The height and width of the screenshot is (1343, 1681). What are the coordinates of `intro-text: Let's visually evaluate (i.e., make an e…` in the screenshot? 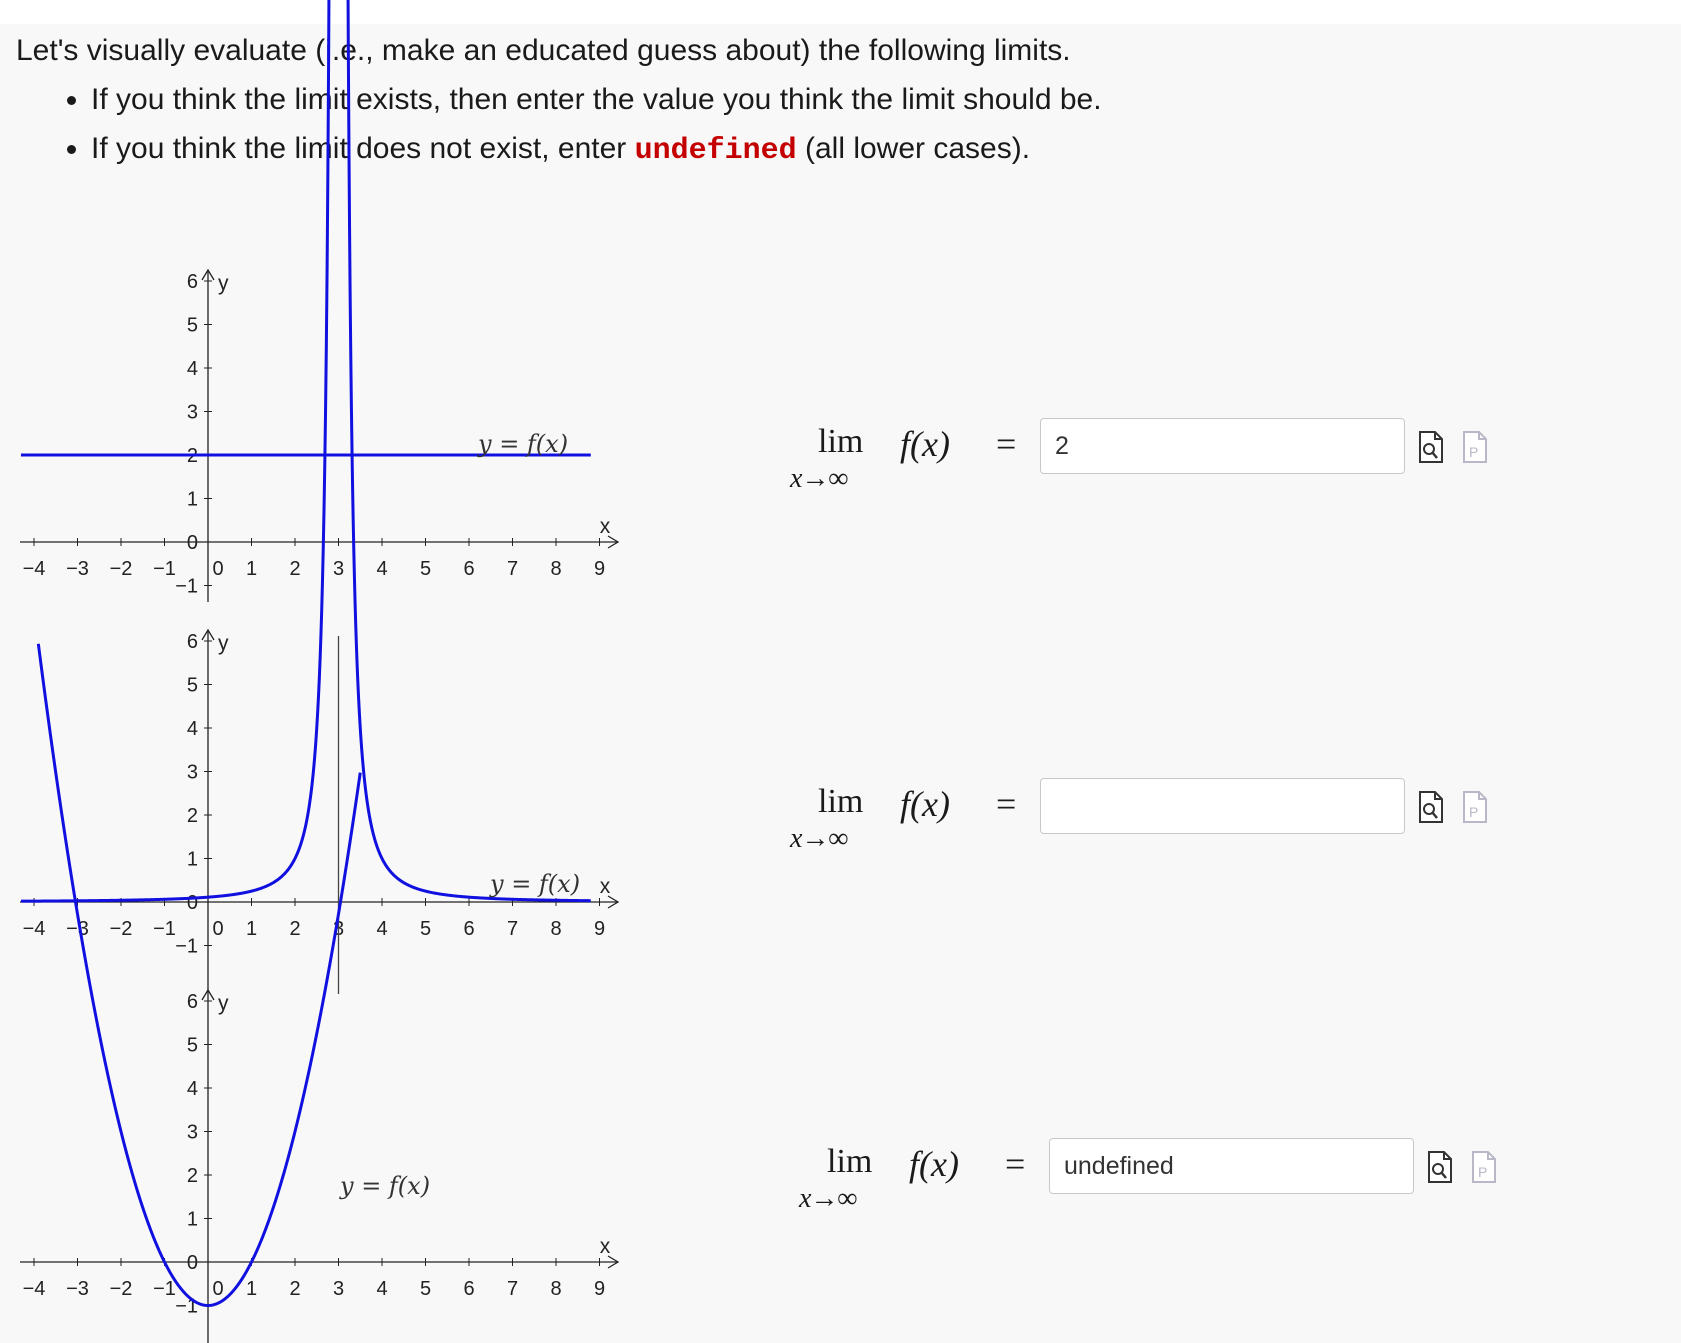 It's located at (543, 50).